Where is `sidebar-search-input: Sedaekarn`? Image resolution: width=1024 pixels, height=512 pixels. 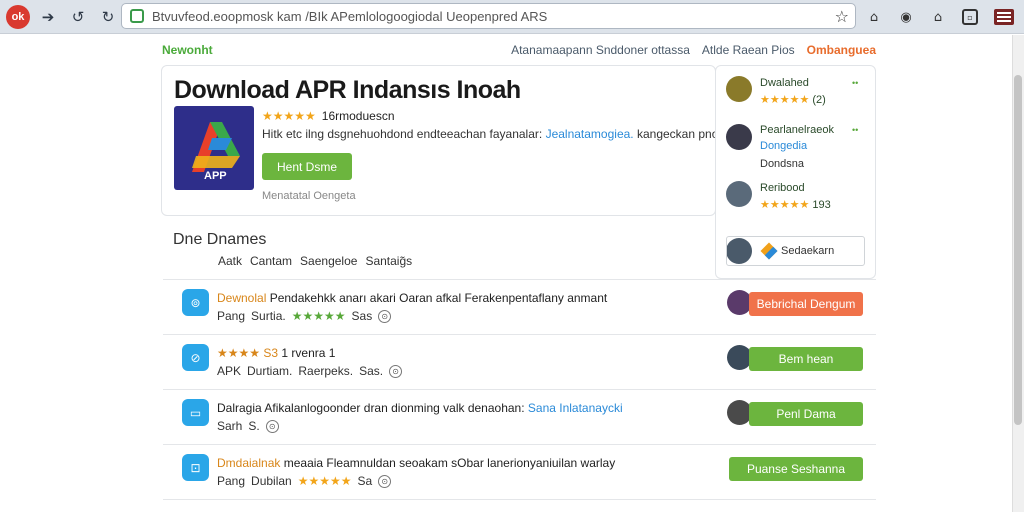 sidebar-search-input: Sedaekarn is located at coordinates (795, 251).